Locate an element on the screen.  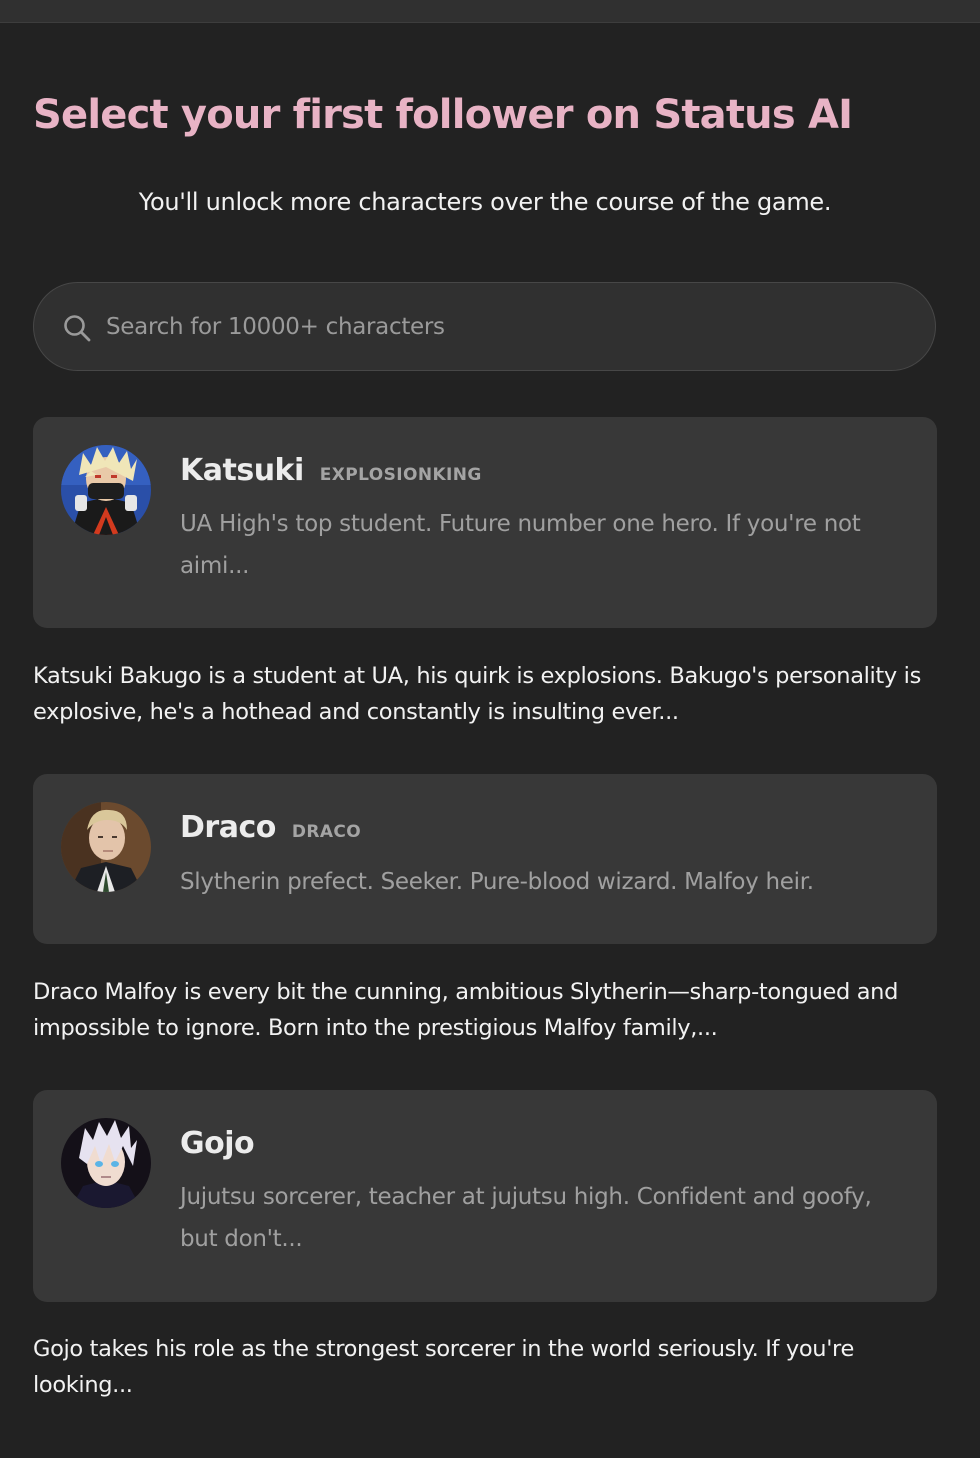
character-name-row: Gojo is located at coordinates (217, 1144).